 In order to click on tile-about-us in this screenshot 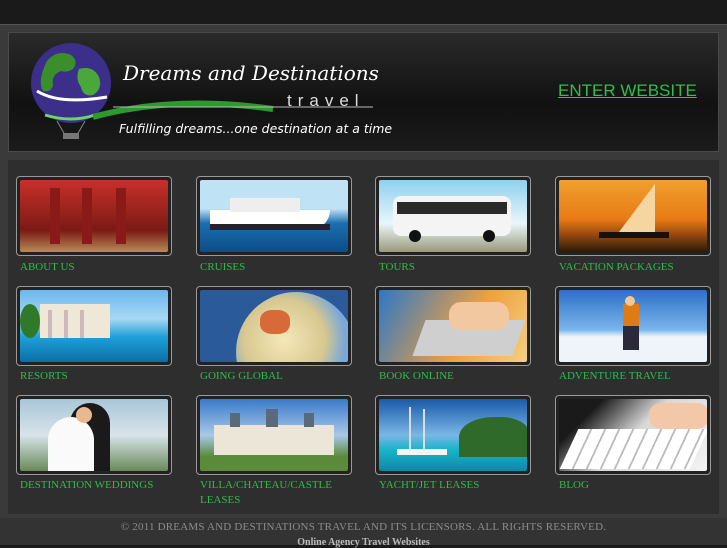, I will do `click(94, 216)`.